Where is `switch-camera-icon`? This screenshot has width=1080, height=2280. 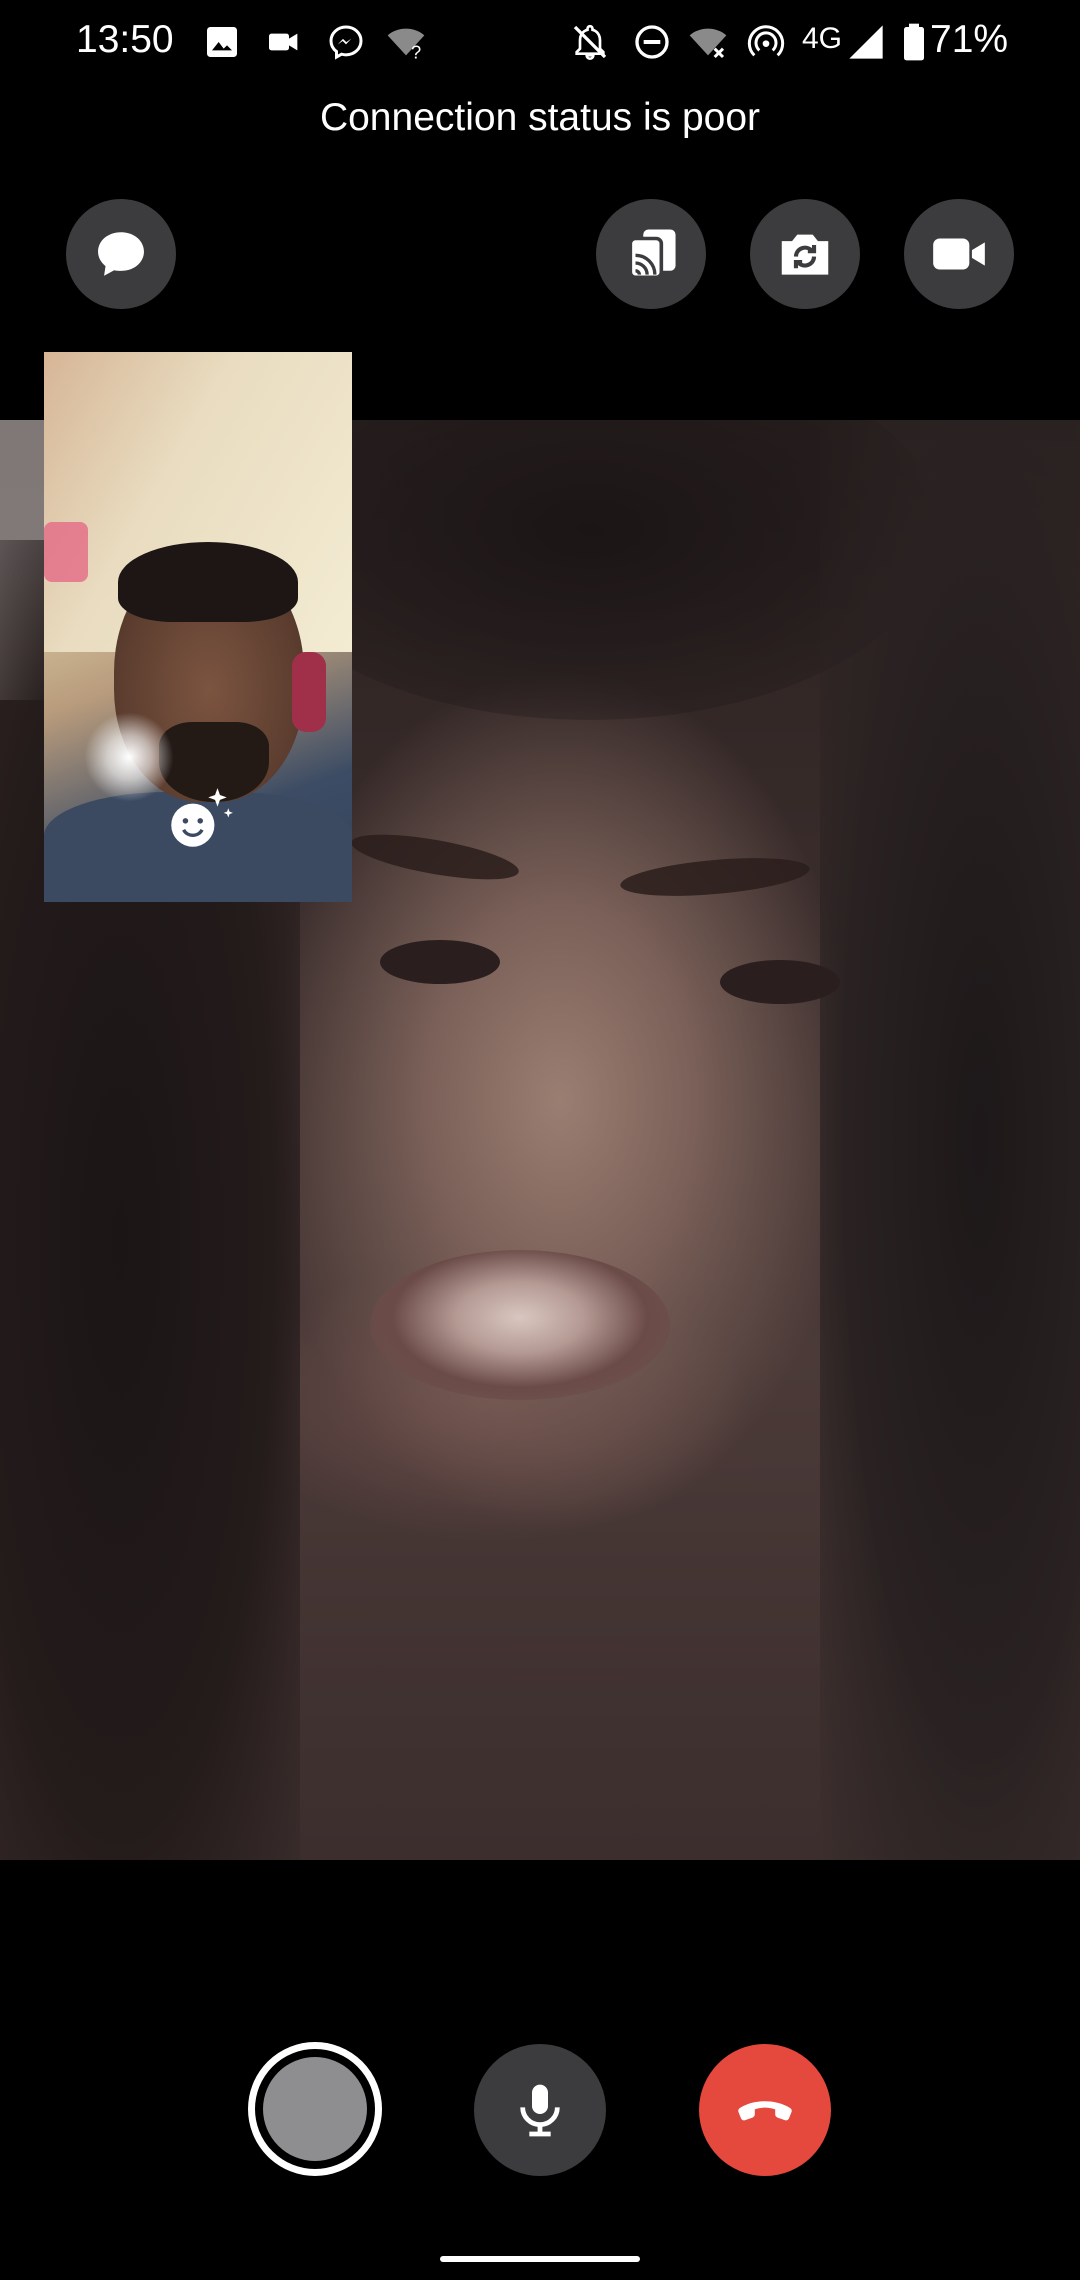
switch-camera-icon is located at coordinates (805, 254).